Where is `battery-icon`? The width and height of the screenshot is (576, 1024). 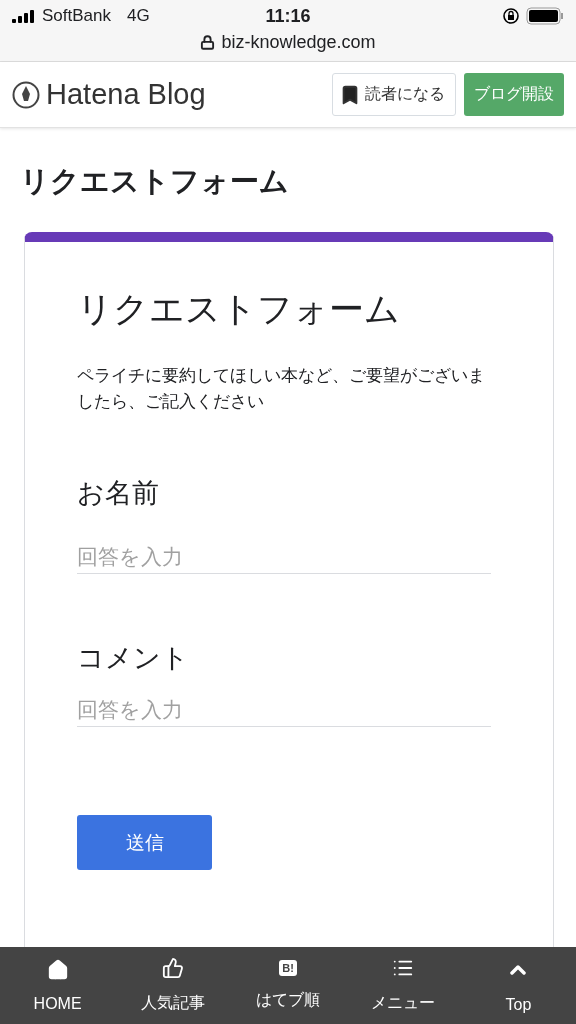
battery-icon is located at coordinates (545, 16).